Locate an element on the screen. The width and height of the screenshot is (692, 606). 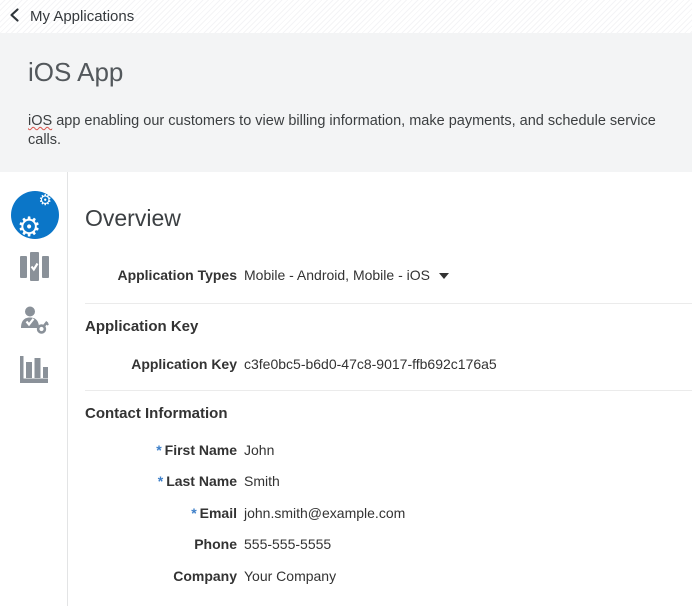
company-value: Your Company is located at coordinates (290, 576).